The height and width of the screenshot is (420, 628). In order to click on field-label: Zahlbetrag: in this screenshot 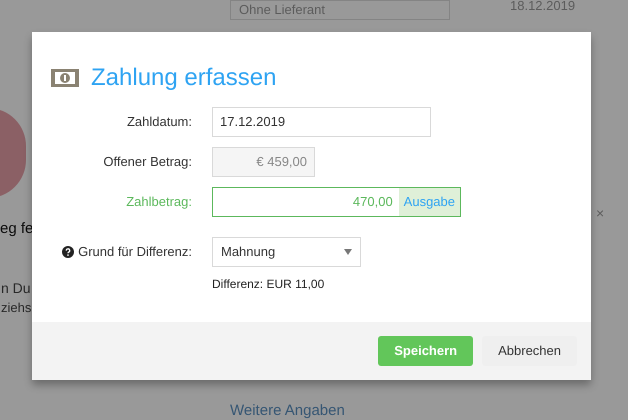, I will do `click(159, 202)`.